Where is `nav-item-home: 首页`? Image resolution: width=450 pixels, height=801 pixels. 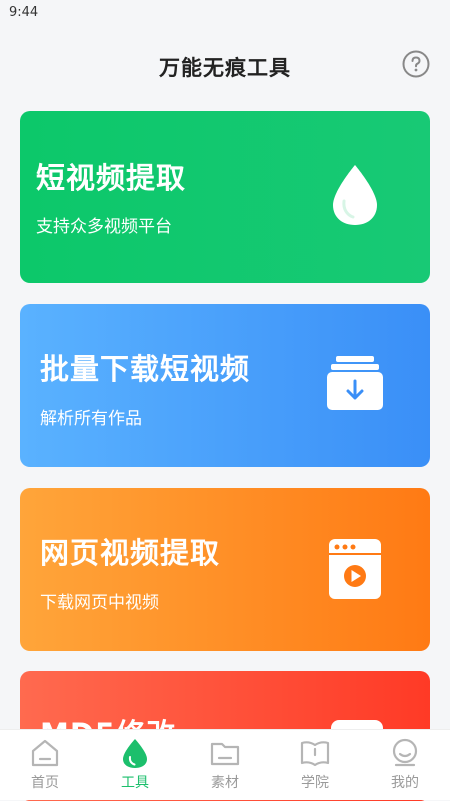 nav-item-home: 首页 is located at coordinates (45, 765).